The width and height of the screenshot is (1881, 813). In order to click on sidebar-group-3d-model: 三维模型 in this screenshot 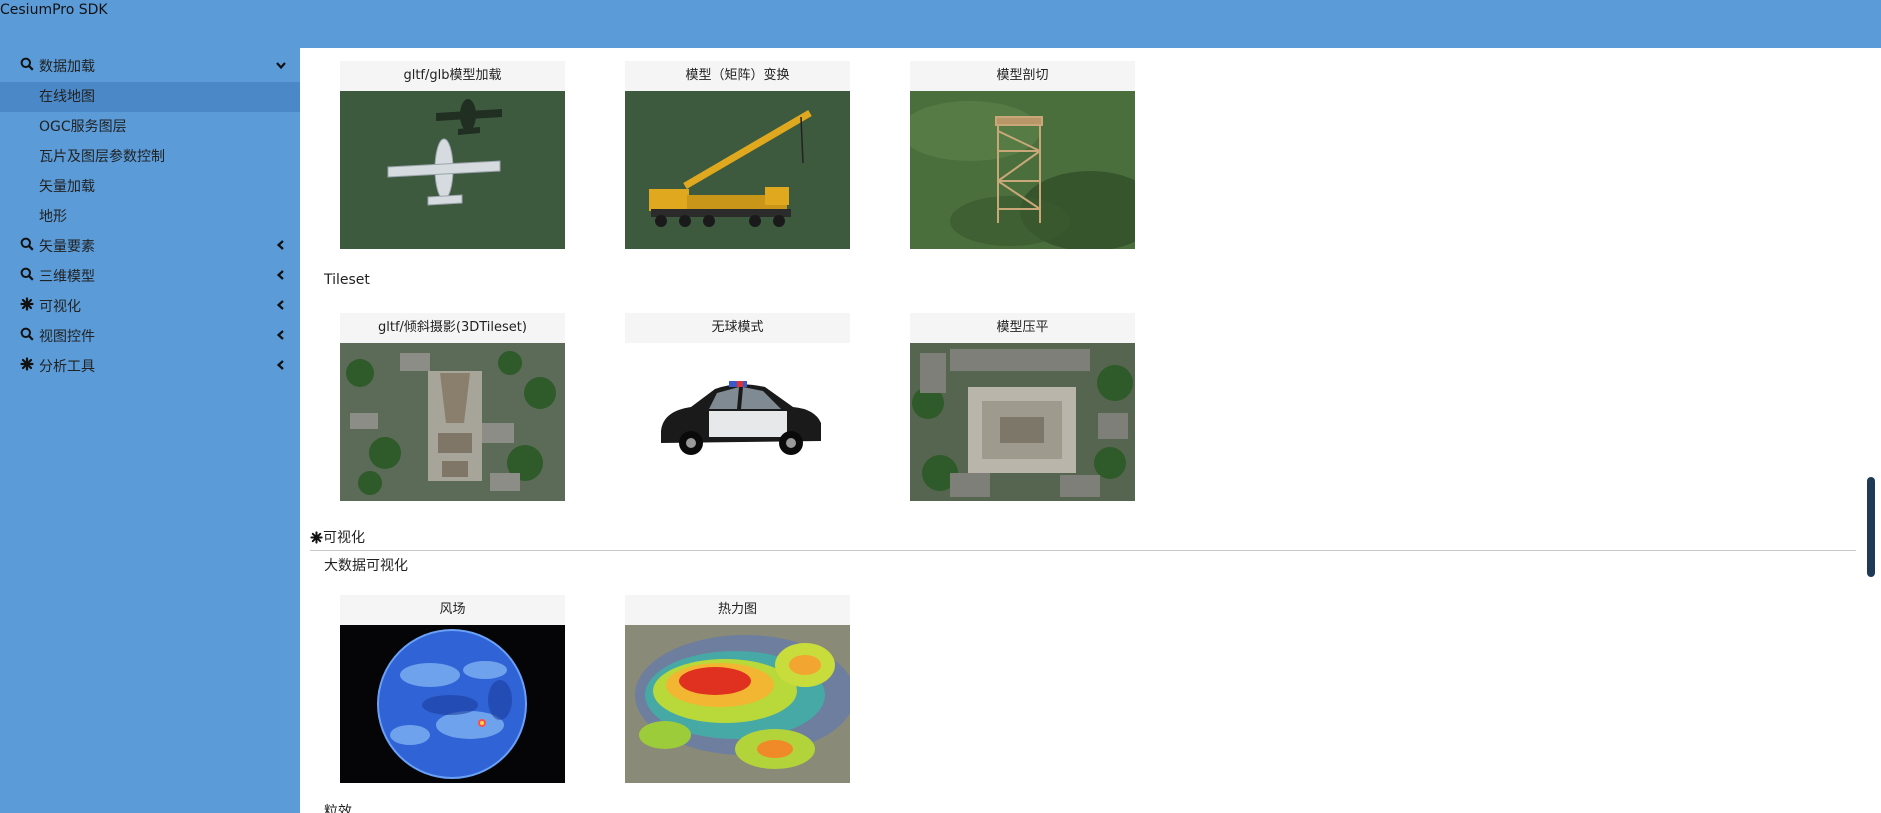, I will do `click(150, 277)`.